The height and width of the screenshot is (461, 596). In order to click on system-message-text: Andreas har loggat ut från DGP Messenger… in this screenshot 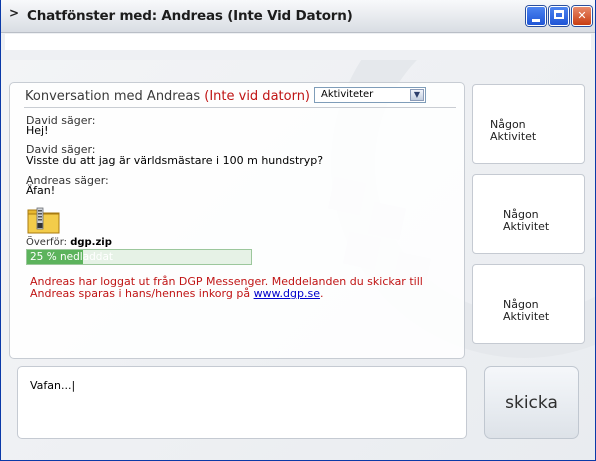, I will do `click(226, 287)`.